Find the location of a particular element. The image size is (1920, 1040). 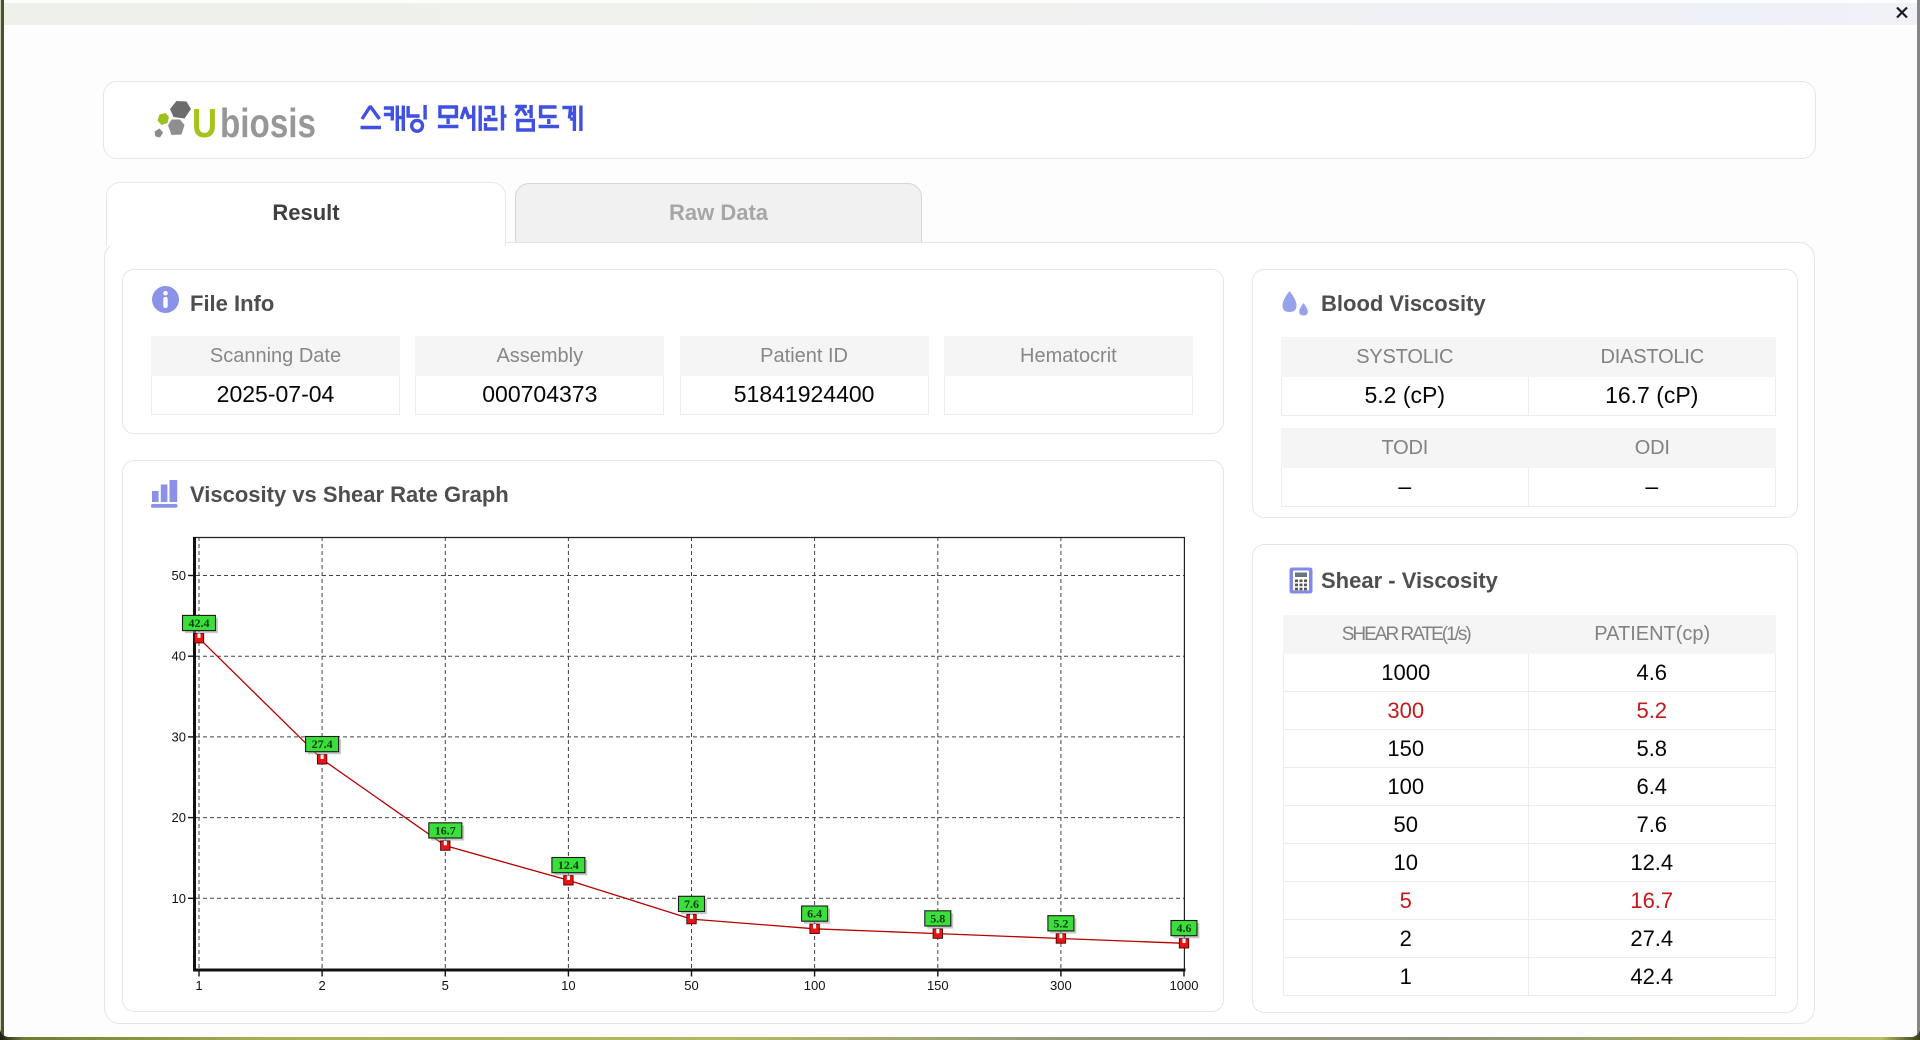

svg-text: 1 is located at coordinates (198, 985).